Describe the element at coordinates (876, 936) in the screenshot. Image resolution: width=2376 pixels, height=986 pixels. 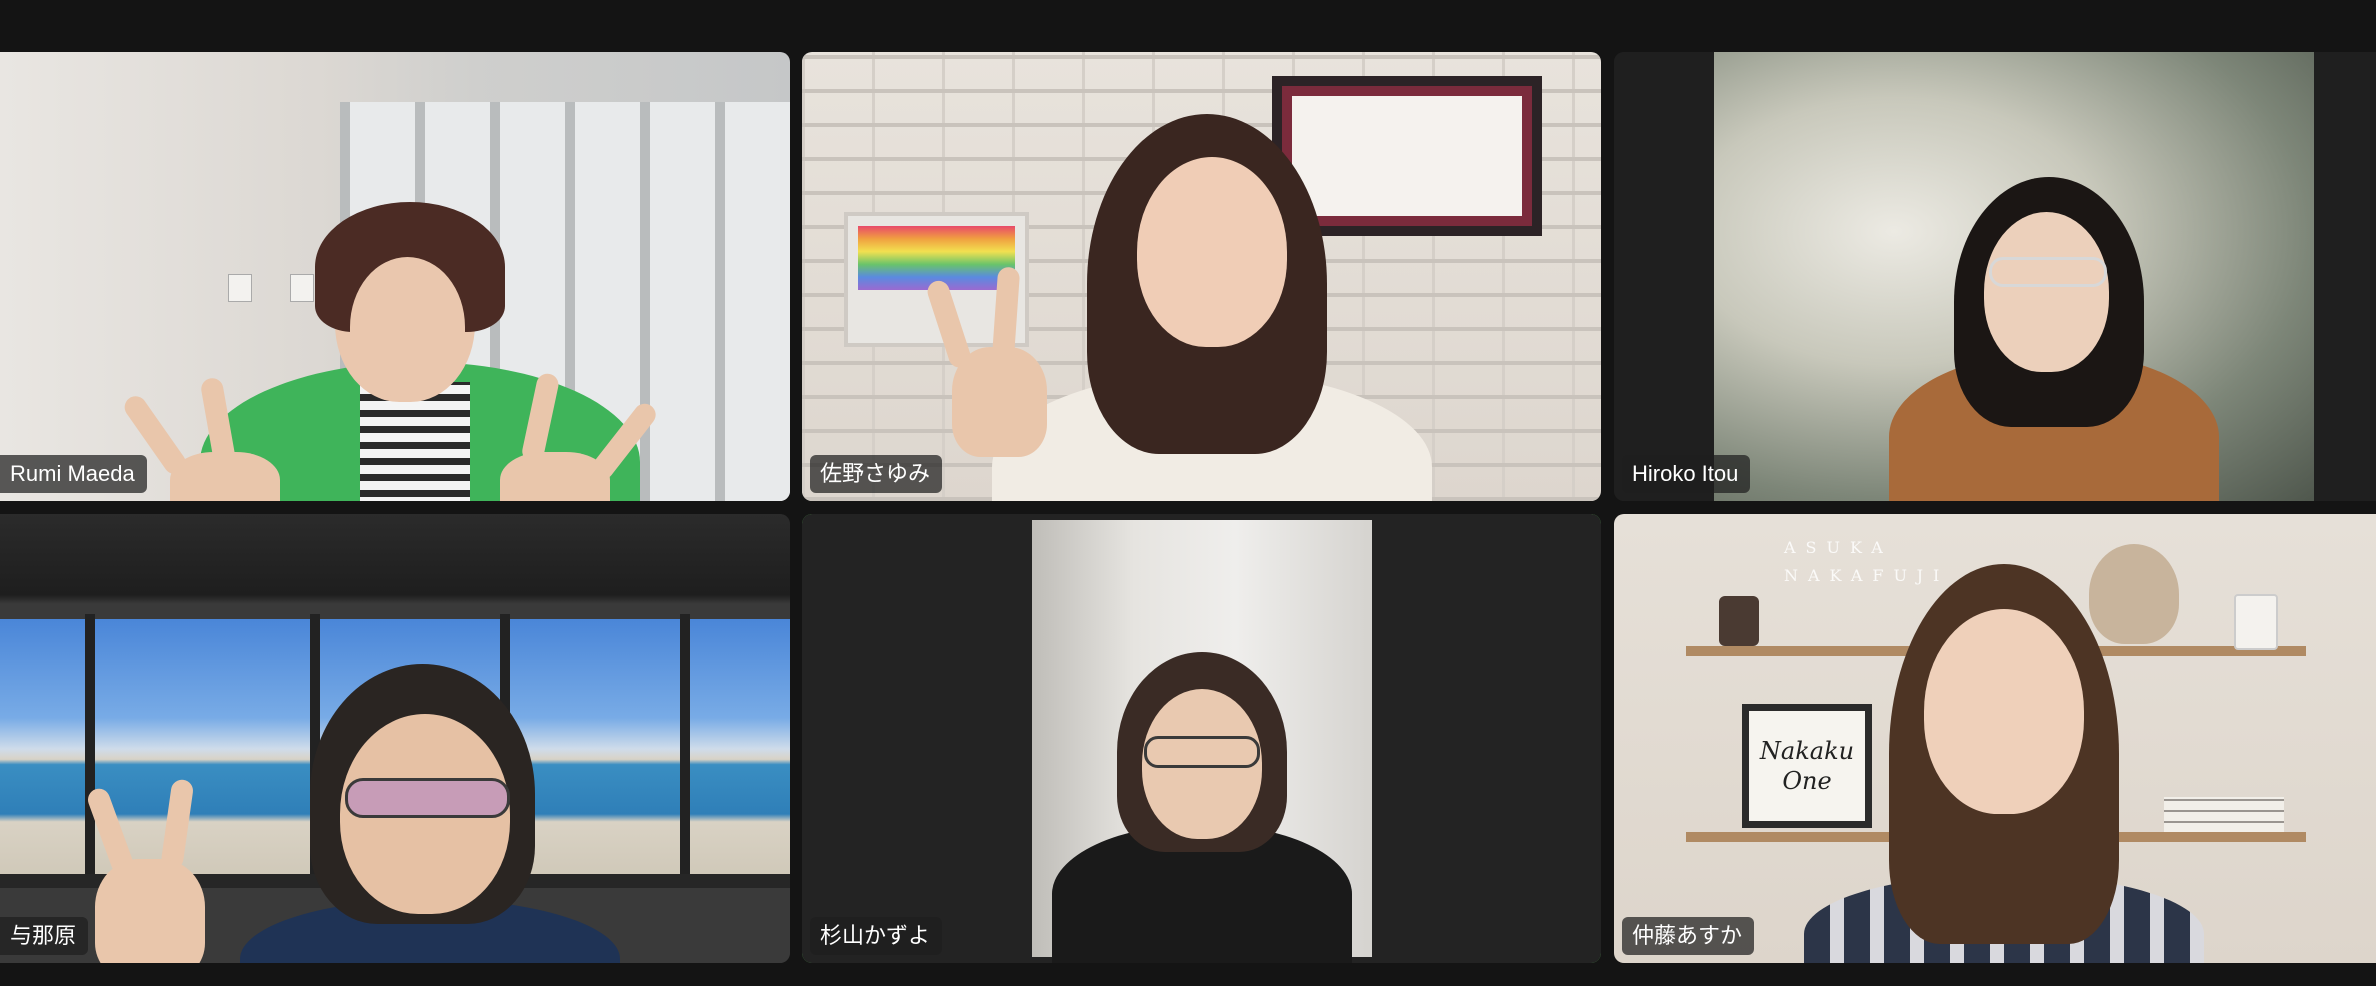
I see `participant-name-label: 杉山かずよ` at that location.